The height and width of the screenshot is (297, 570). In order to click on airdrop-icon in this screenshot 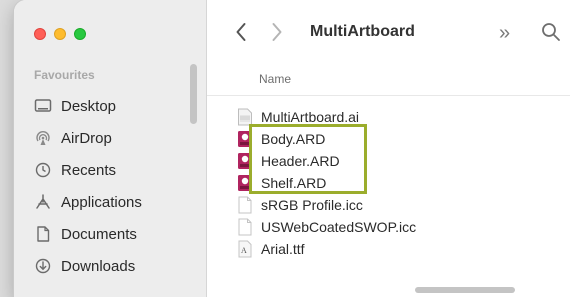, I will do `click(43, 138)`.